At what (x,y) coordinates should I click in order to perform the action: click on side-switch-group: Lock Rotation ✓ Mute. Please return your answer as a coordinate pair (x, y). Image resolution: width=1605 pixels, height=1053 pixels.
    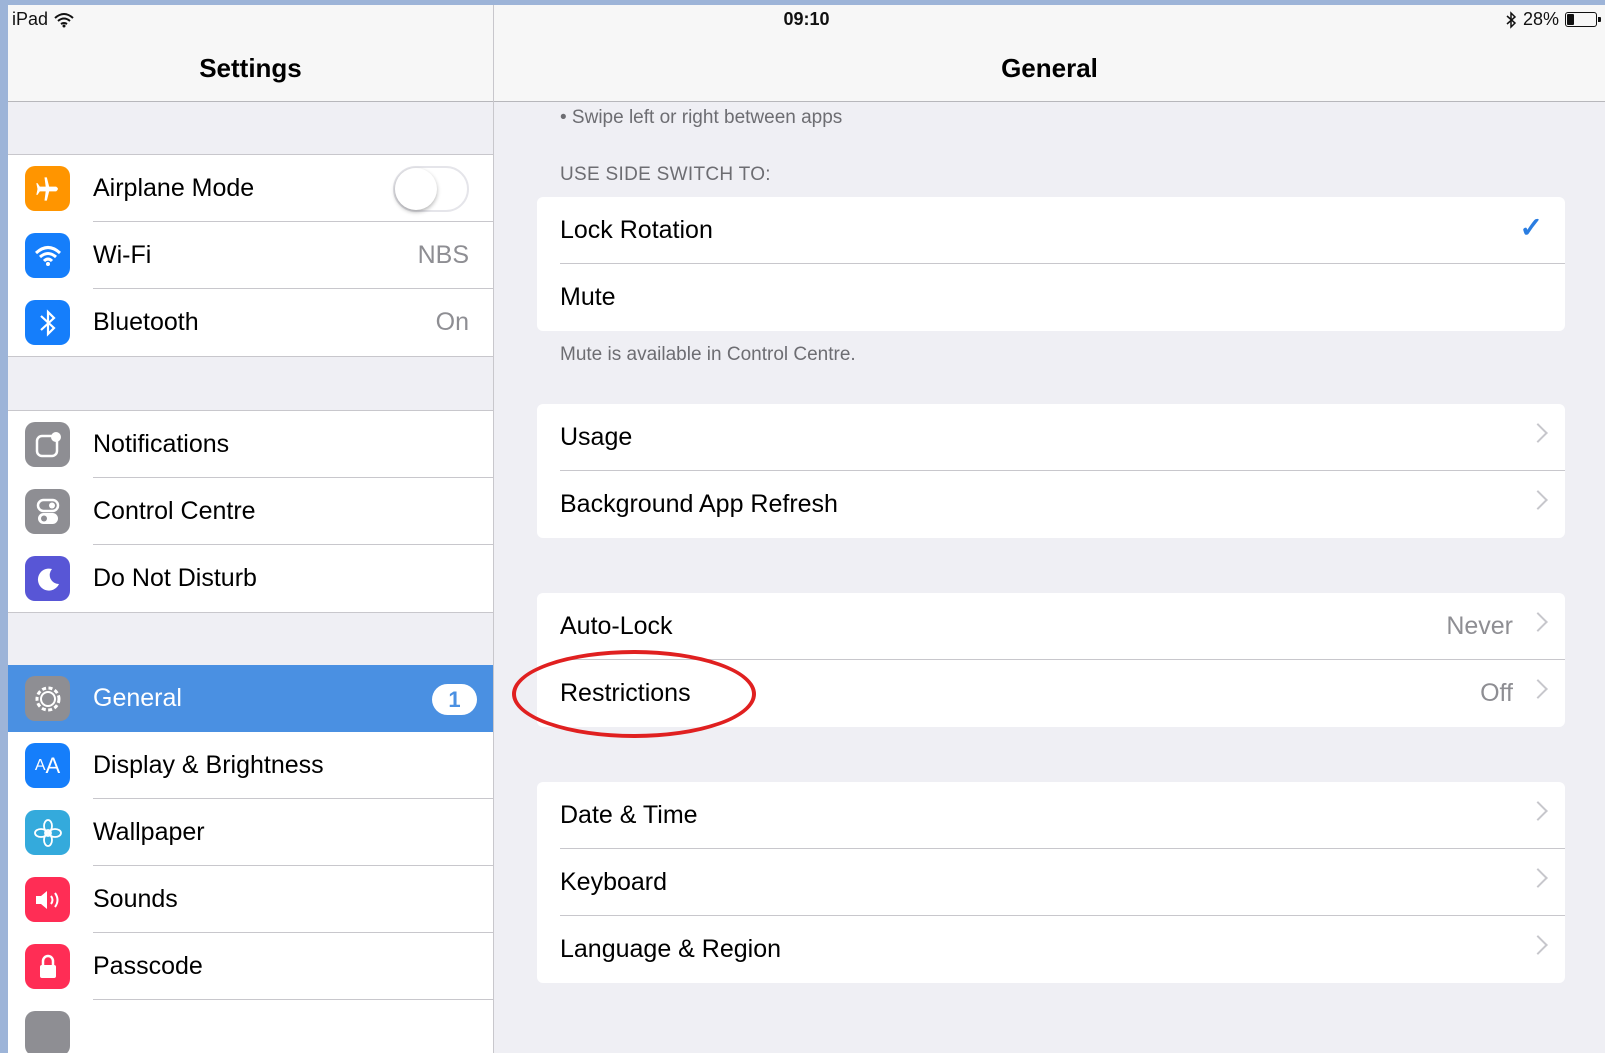
    Looking at the image, I should click on (1051, 264).